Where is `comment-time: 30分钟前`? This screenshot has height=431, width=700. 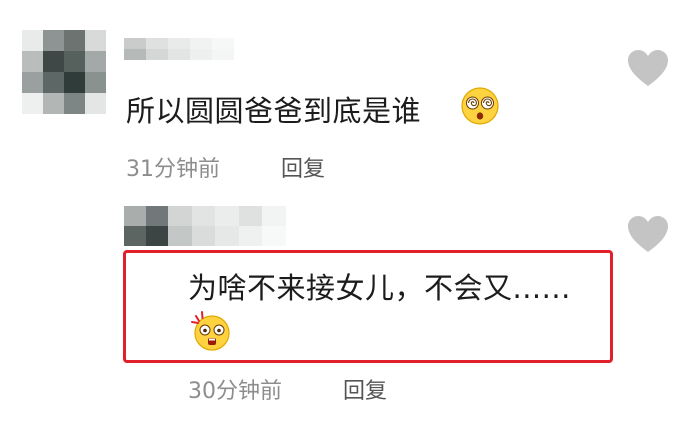
comment-time: 30分钟前 is located at coordinates (235, 391).